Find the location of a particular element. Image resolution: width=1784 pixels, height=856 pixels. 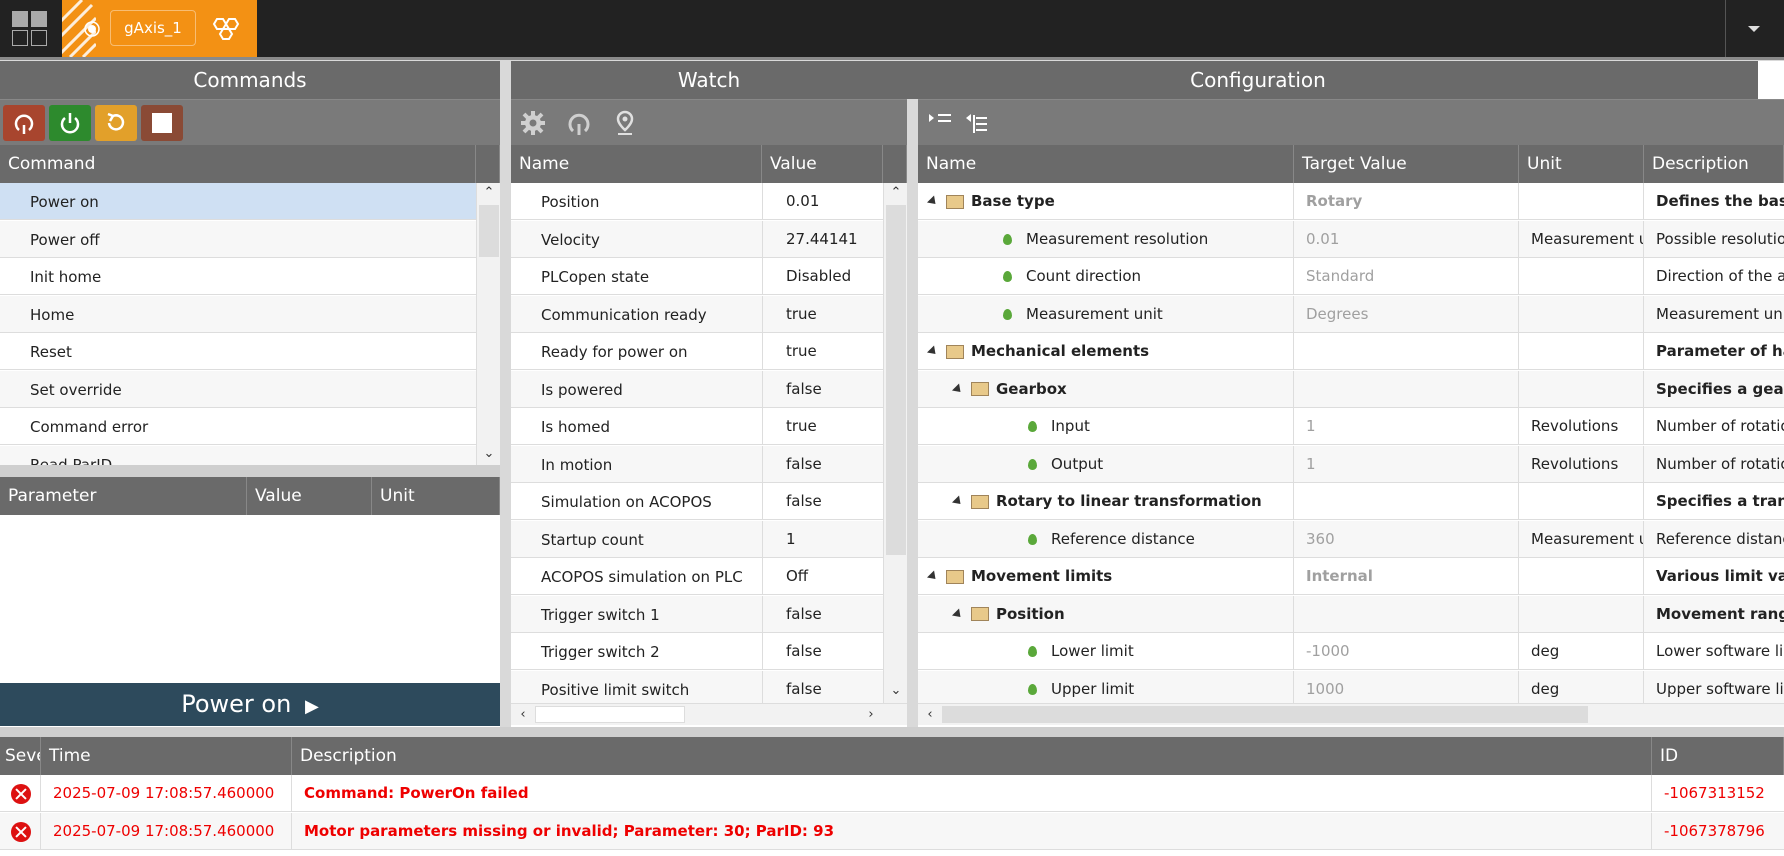

unit-column-header: Unit is located at coordinates (436, 496).